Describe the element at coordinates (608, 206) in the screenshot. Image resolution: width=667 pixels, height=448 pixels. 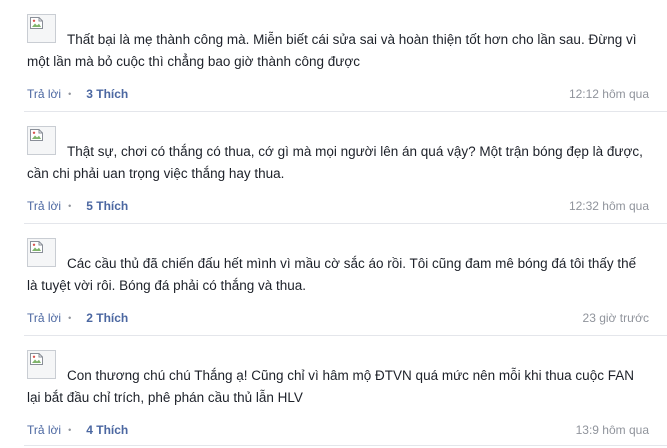
I see `timestamp: 12:32 hôm qua` at that location.